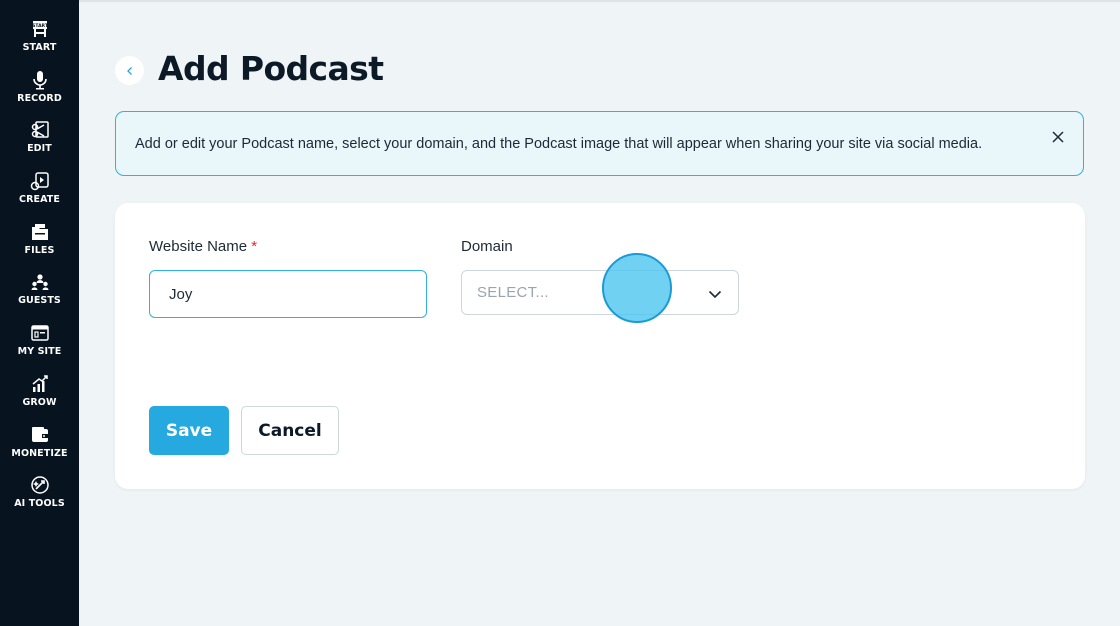 The height and width of the screenshot is (626, 1120). What do you see at coordinates (40, 130) in the screenshot?
I see `edit-icon` at bounding box center [40, 130].